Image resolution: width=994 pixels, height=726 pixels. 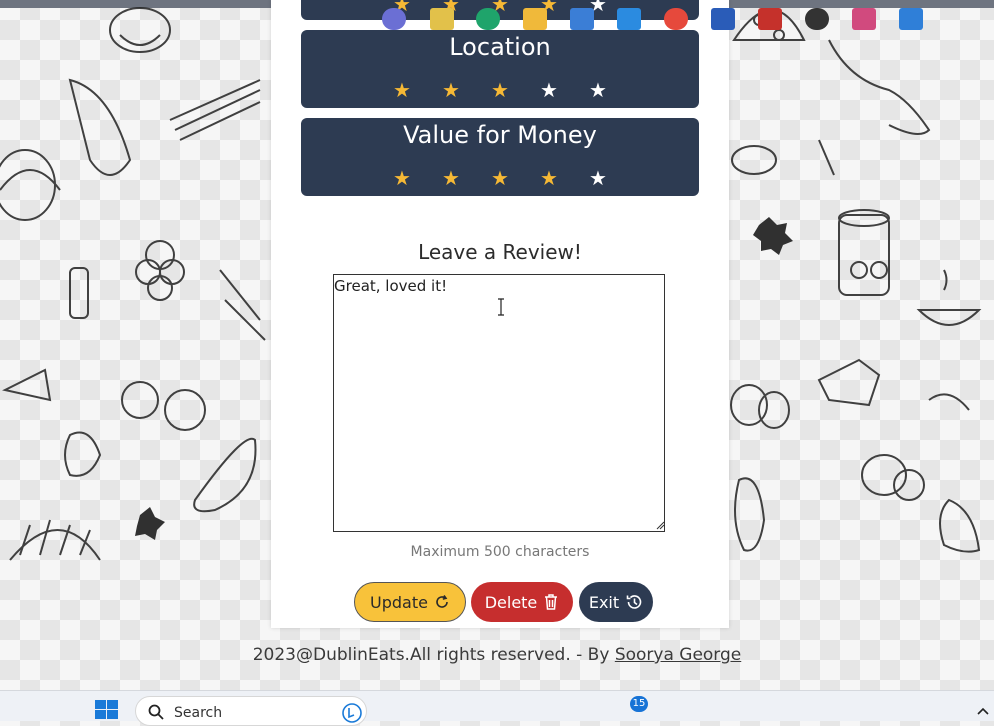 What do you see at coordinates (500, 69) in the screenshot?
I see `rating-card-location: Location ★ ★ ★ ★ ★` at bounding box center [500, 69].